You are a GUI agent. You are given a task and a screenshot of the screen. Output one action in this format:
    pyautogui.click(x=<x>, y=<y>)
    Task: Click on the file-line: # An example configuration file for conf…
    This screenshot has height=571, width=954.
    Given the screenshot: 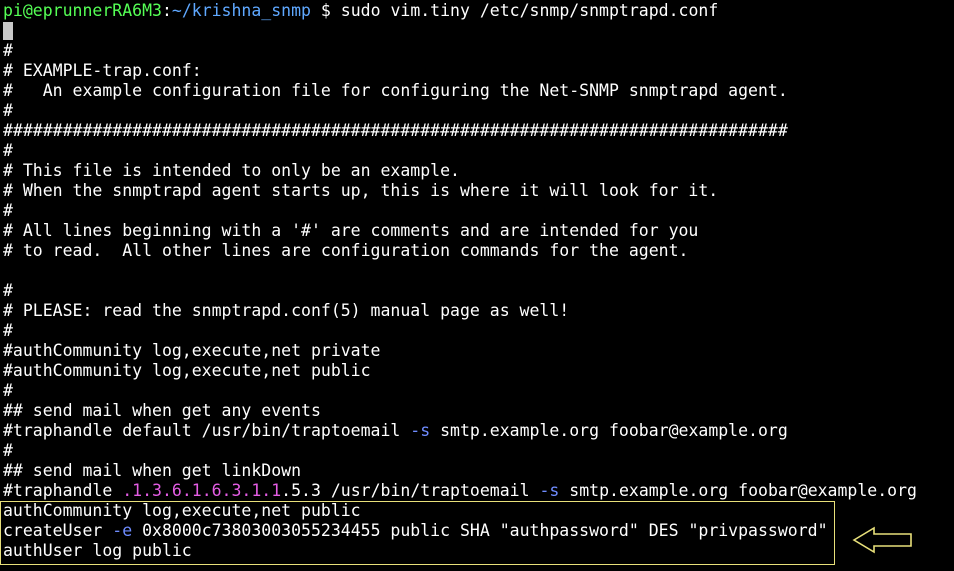 What is the action you would take?
    pyautogui.click(x=395, y=90)
    